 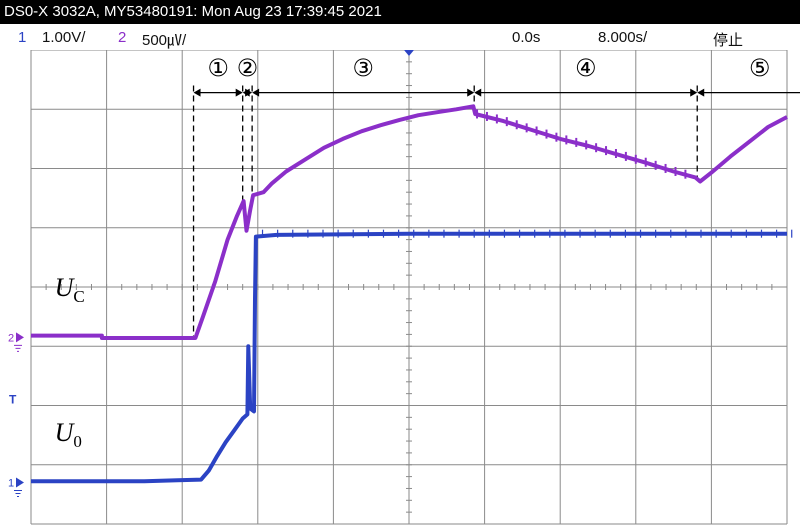 I want to click on channel-2-number: 2, so click(x=122, y=37).